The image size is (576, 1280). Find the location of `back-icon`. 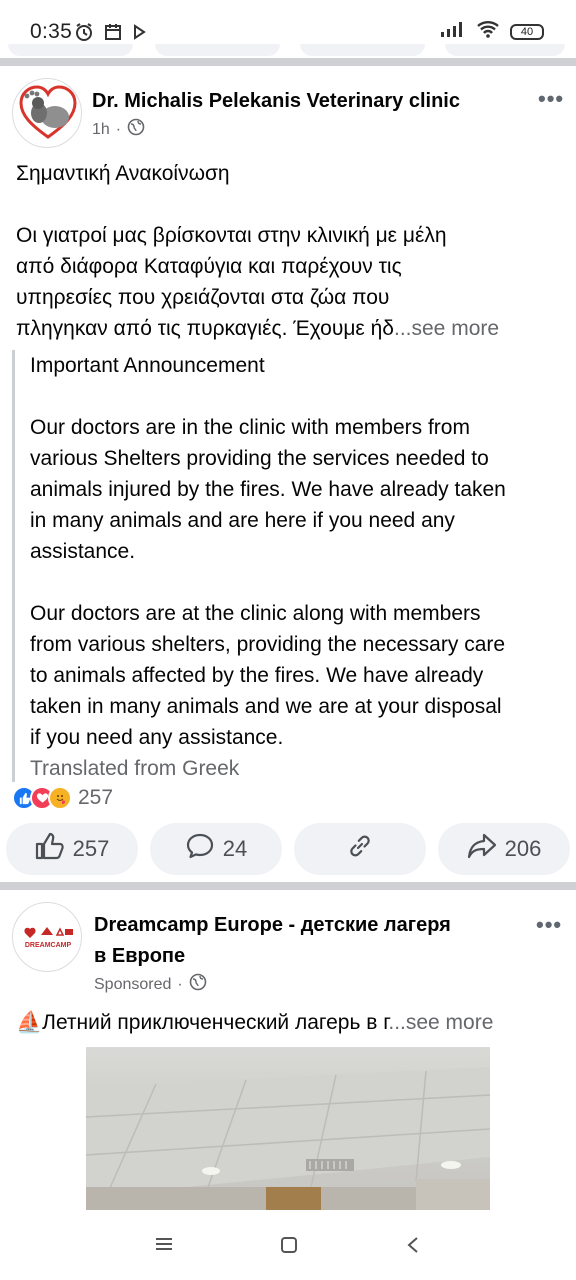

back-icon is located at coordinates (413, 1247).